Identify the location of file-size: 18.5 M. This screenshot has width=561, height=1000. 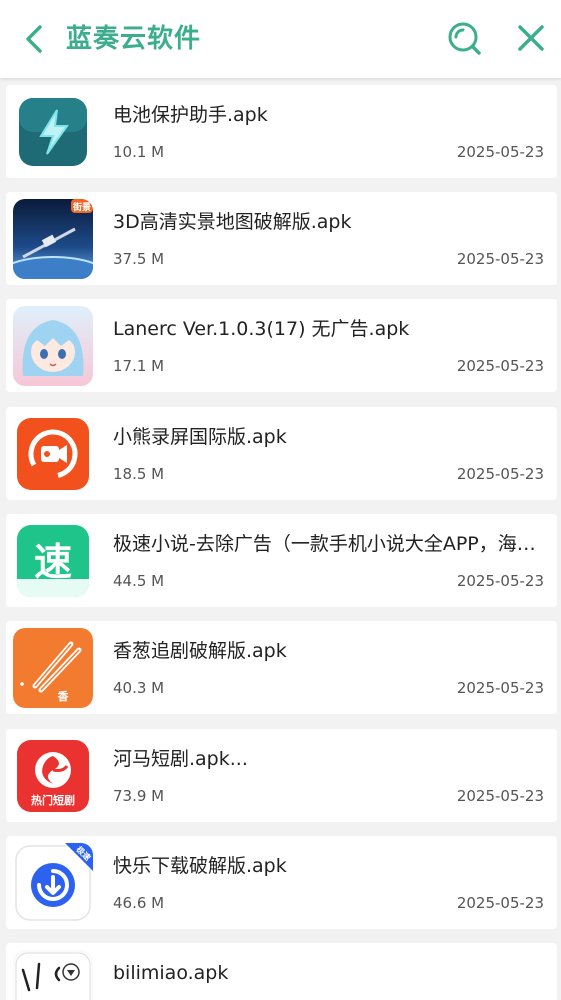
(139, 474).